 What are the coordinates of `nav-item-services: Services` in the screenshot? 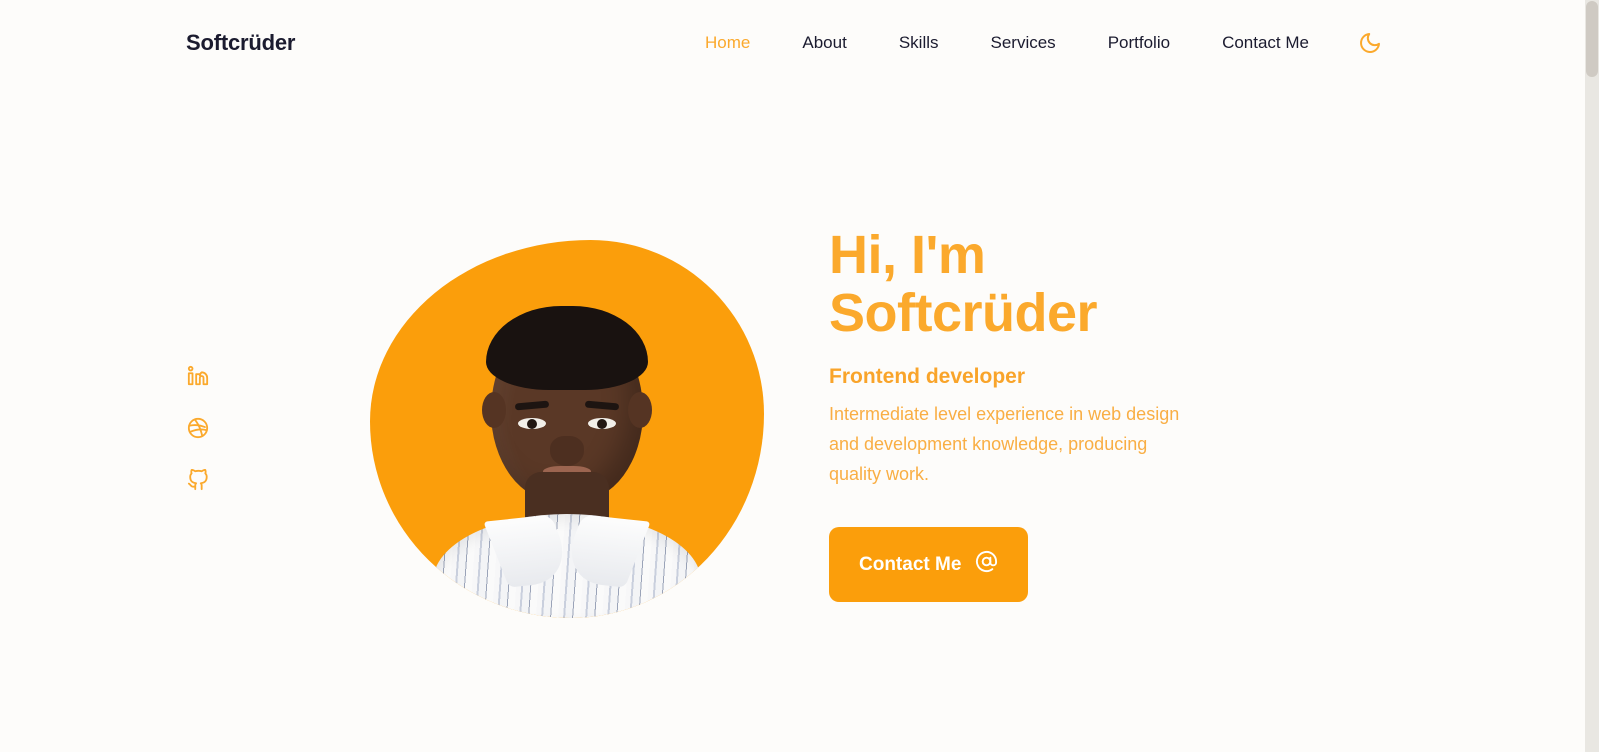 It's located at (1023, 43).